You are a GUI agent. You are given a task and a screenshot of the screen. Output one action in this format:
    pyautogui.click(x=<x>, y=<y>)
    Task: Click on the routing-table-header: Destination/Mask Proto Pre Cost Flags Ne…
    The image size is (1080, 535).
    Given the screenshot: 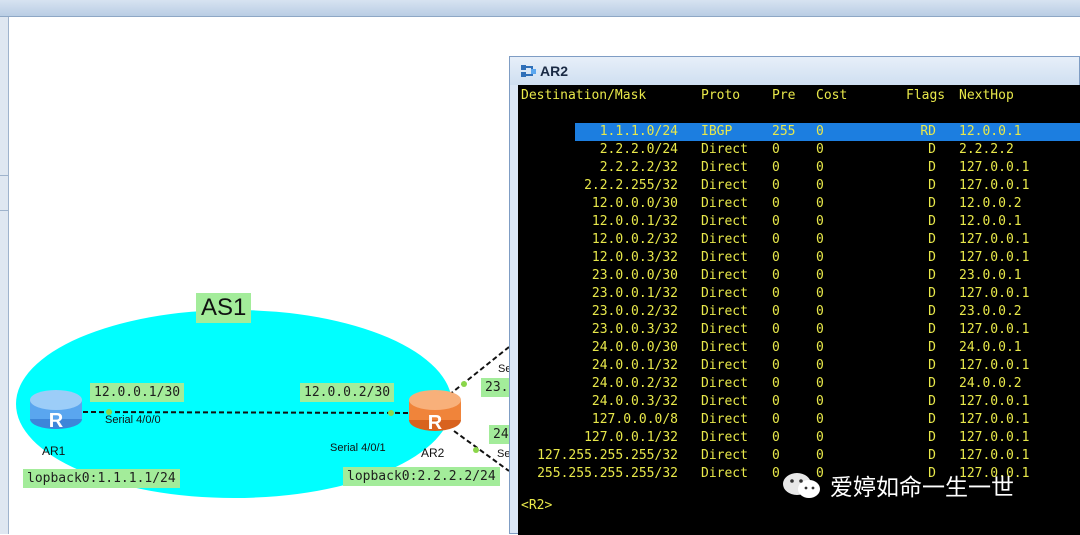 What is the action you would take?
    pyautogui.click(x=799, y=96)
    